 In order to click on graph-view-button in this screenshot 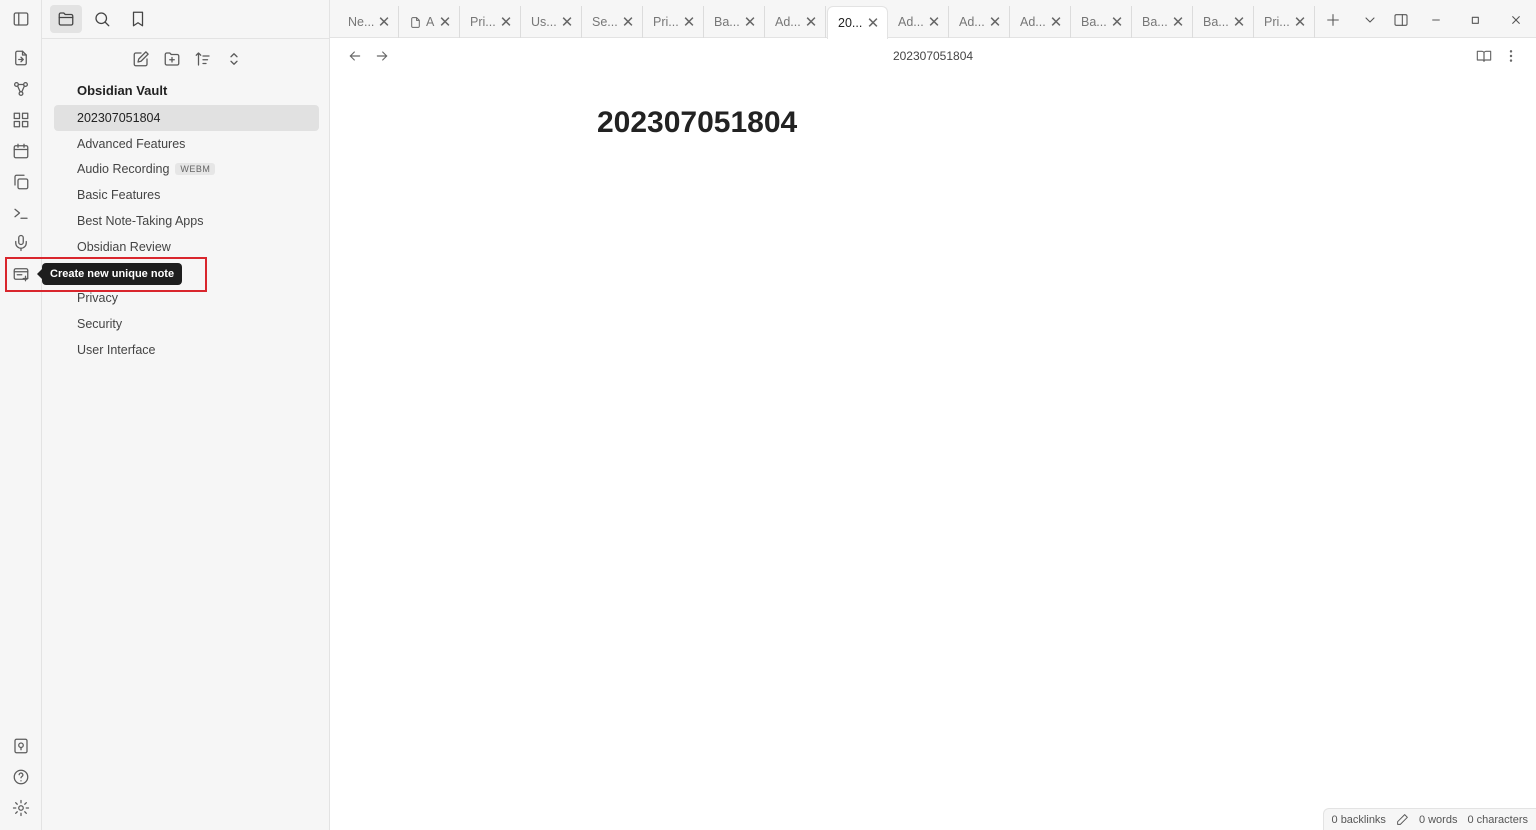, I will do `click(21, 89)`.